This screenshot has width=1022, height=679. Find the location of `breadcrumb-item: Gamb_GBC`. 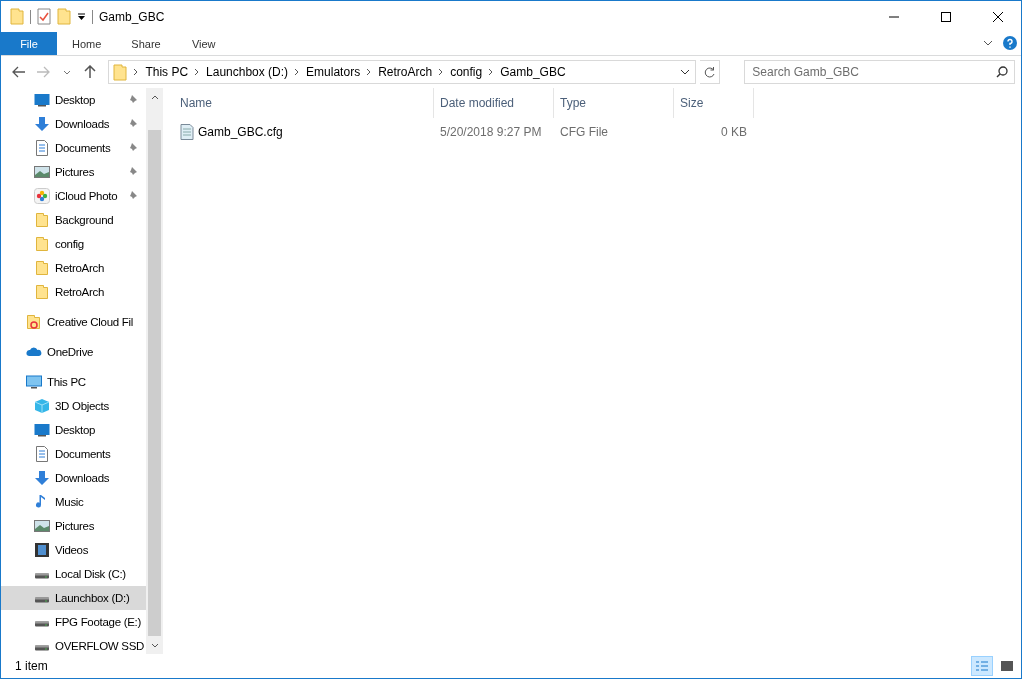

breadcrumb-item: Gamb_GBC is located at coordinates (533, 72).